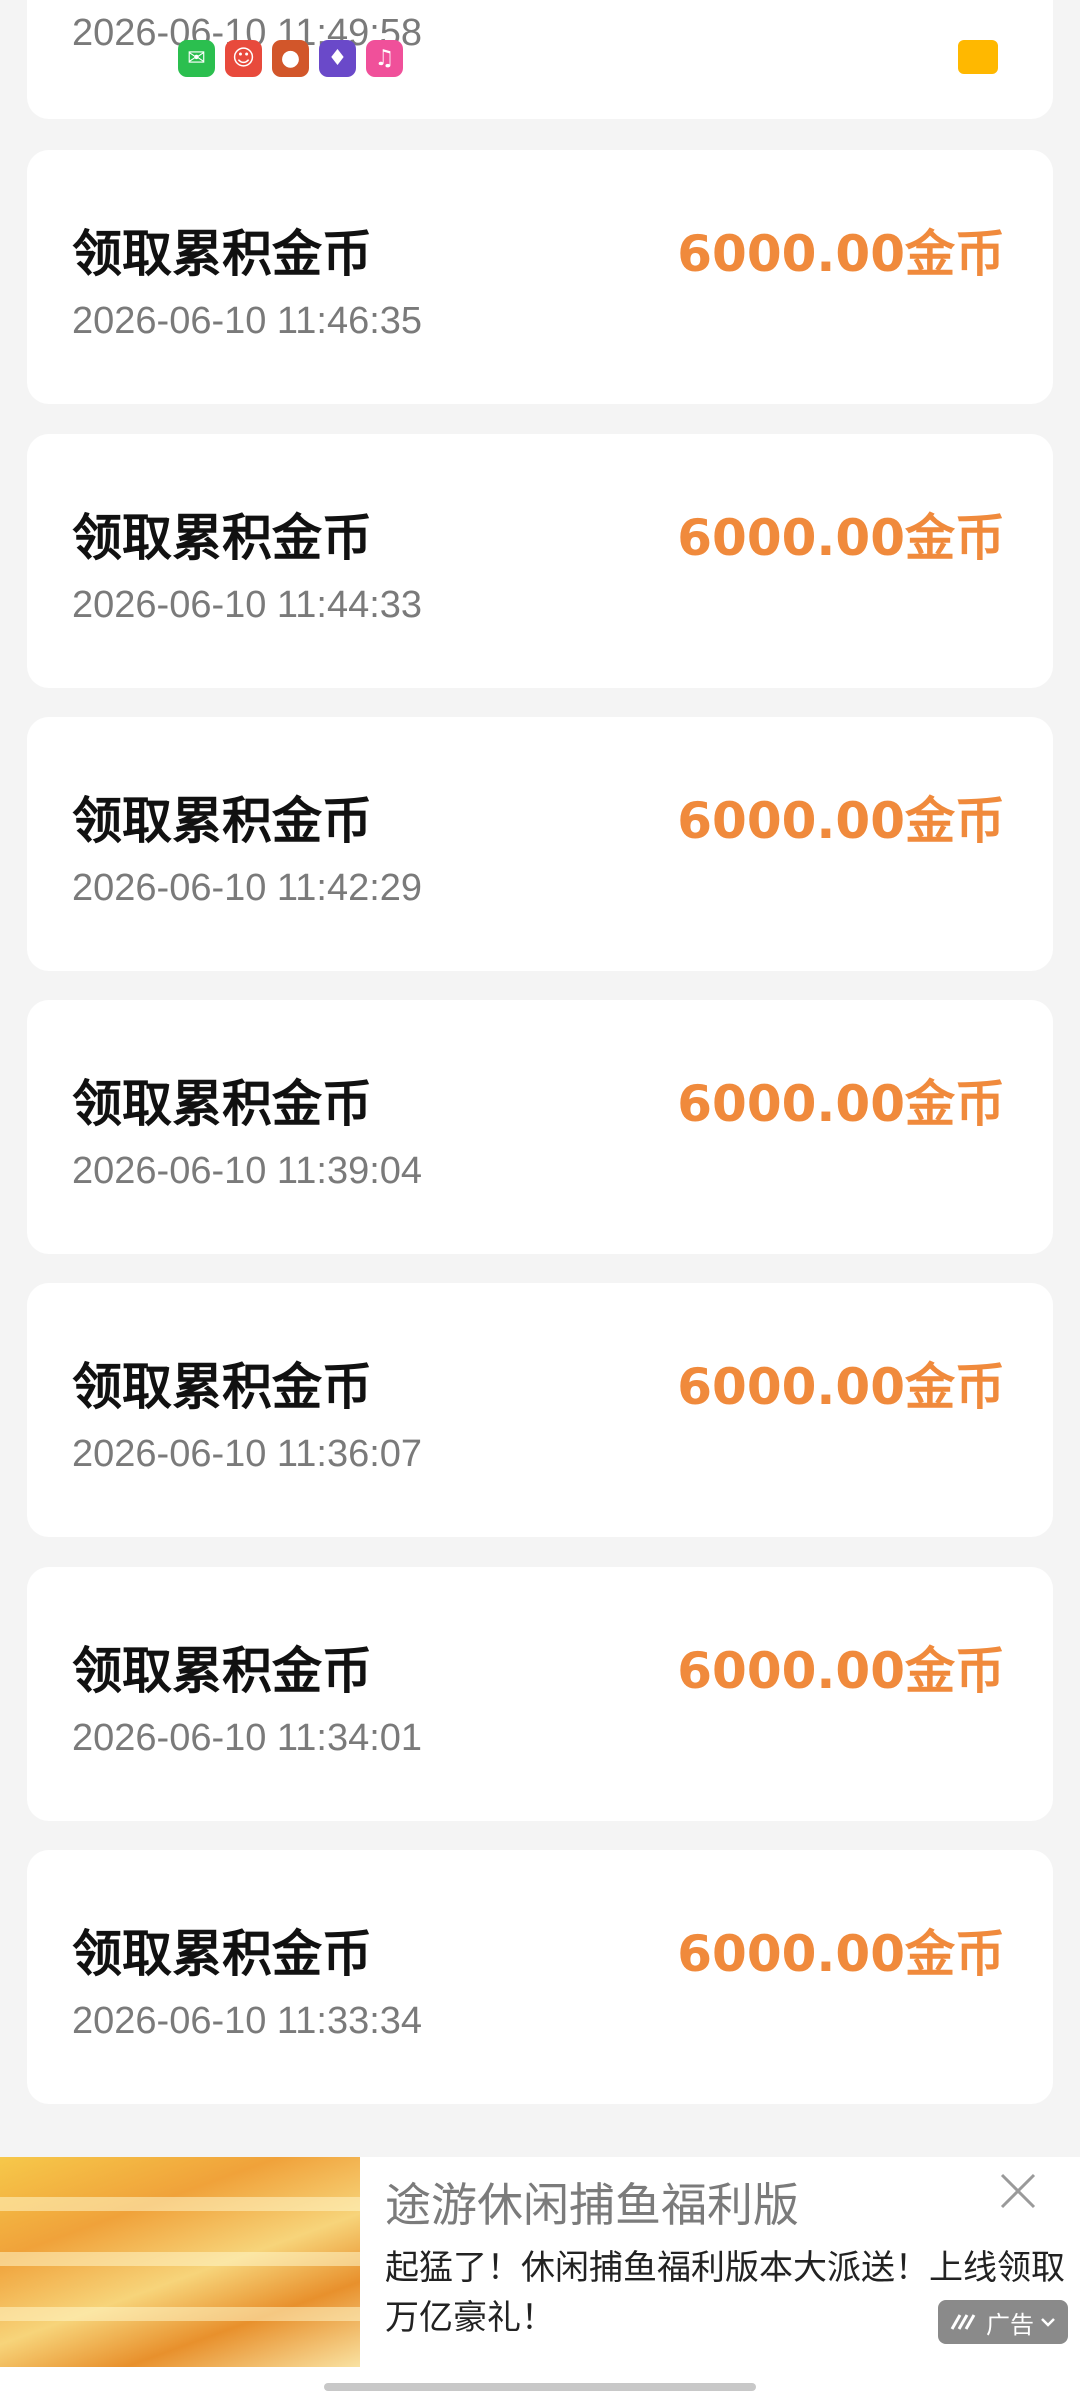 The image size is (1080, 2400). I want to click on app-red-icon: ☺, so click(243, 58).